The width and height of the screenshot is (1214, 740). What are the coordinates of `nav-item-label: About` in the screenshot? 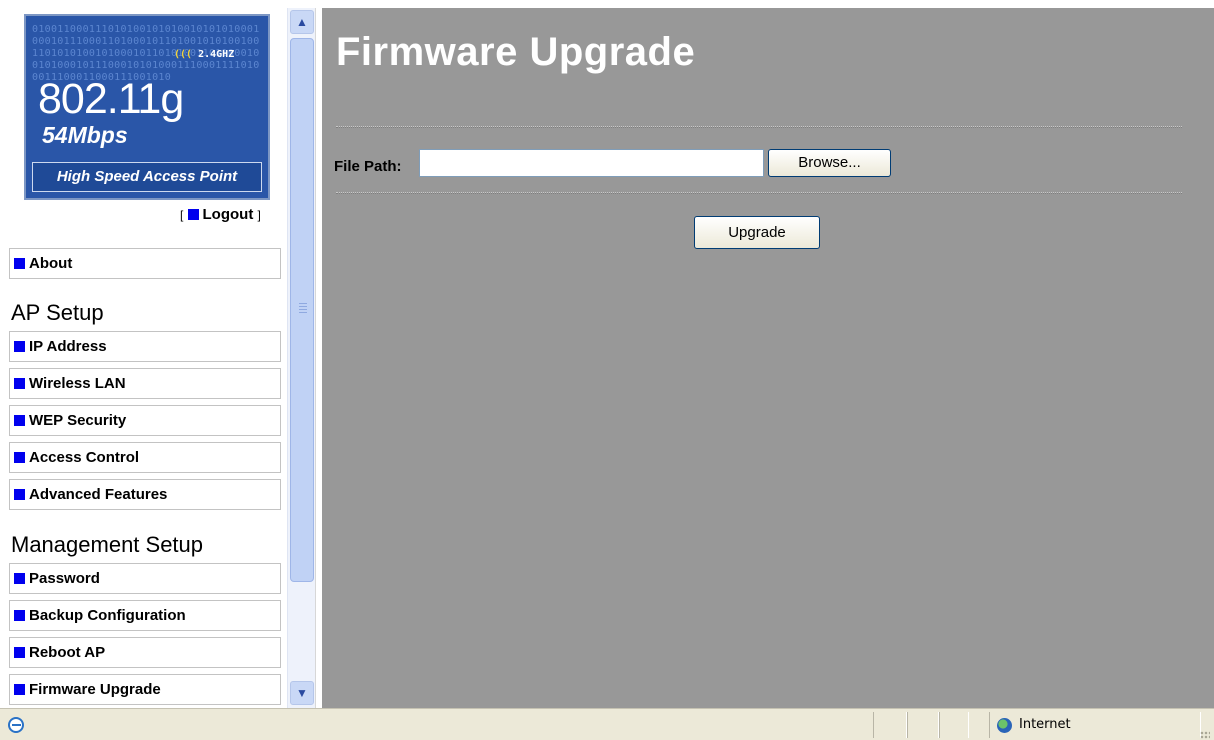 It's located at (51, 263).